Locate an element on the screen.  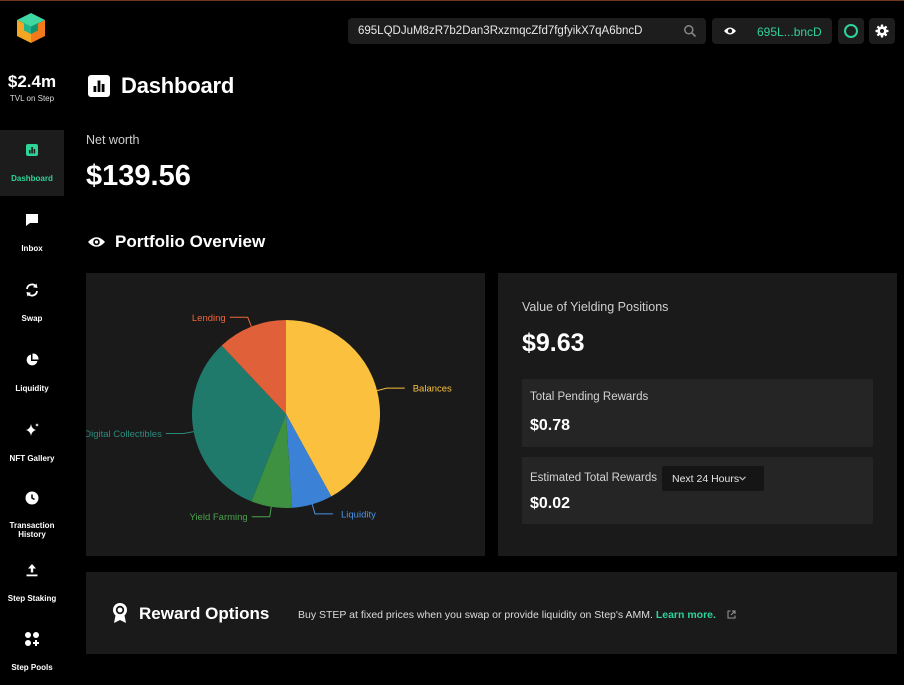
net-worth-label: Net worth is located at coordinates (113, 140).